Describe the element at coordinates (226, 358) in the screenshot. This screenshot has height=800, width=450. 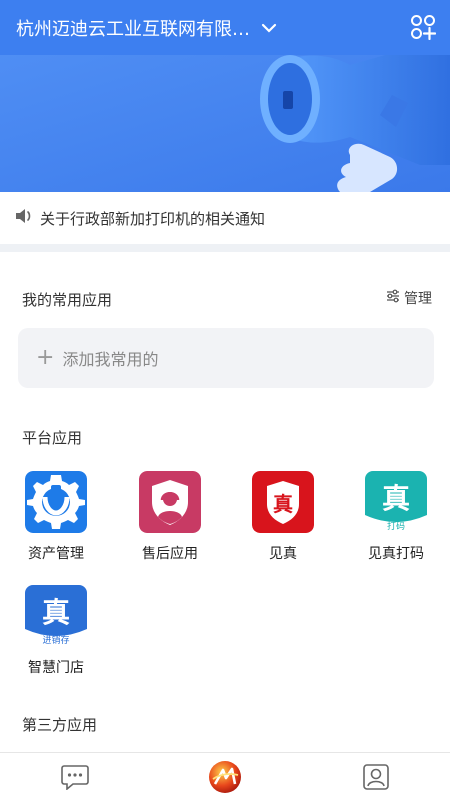
I see `add-common-app-button: + 添加我常用的` at that location.